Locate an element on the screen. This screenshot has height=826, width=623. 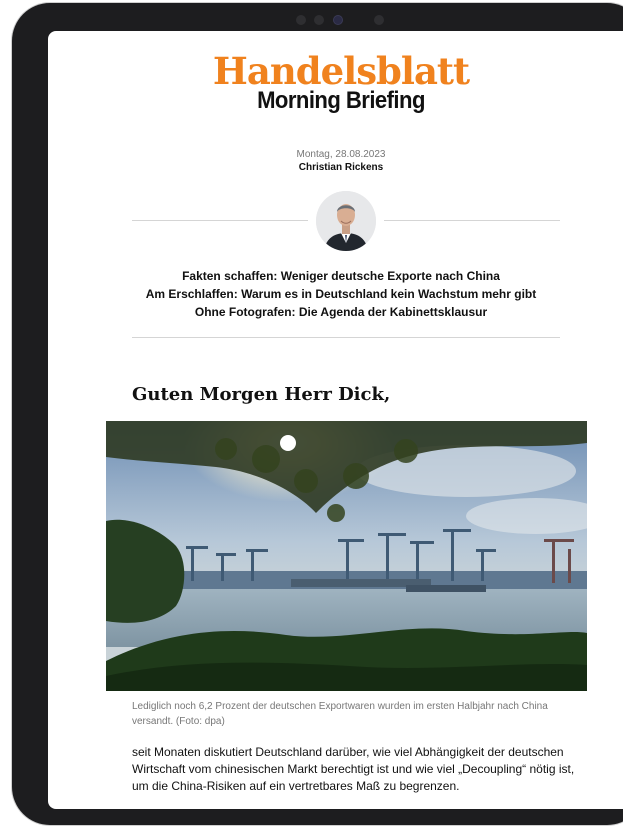
author-portrait-icon is located at coordinates (346, 221).